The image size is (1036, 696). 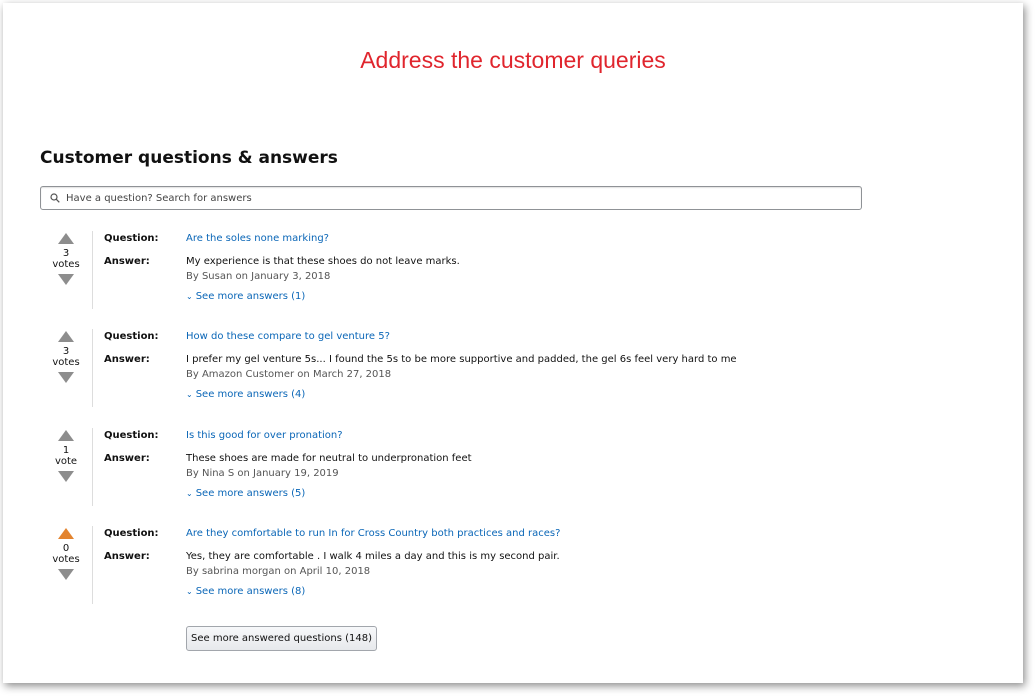 What do you see at coordinates (250, 296) in the screenshot?
I see `see-more-answers-label: See more answers (1)` at bounding box center [250, 296].